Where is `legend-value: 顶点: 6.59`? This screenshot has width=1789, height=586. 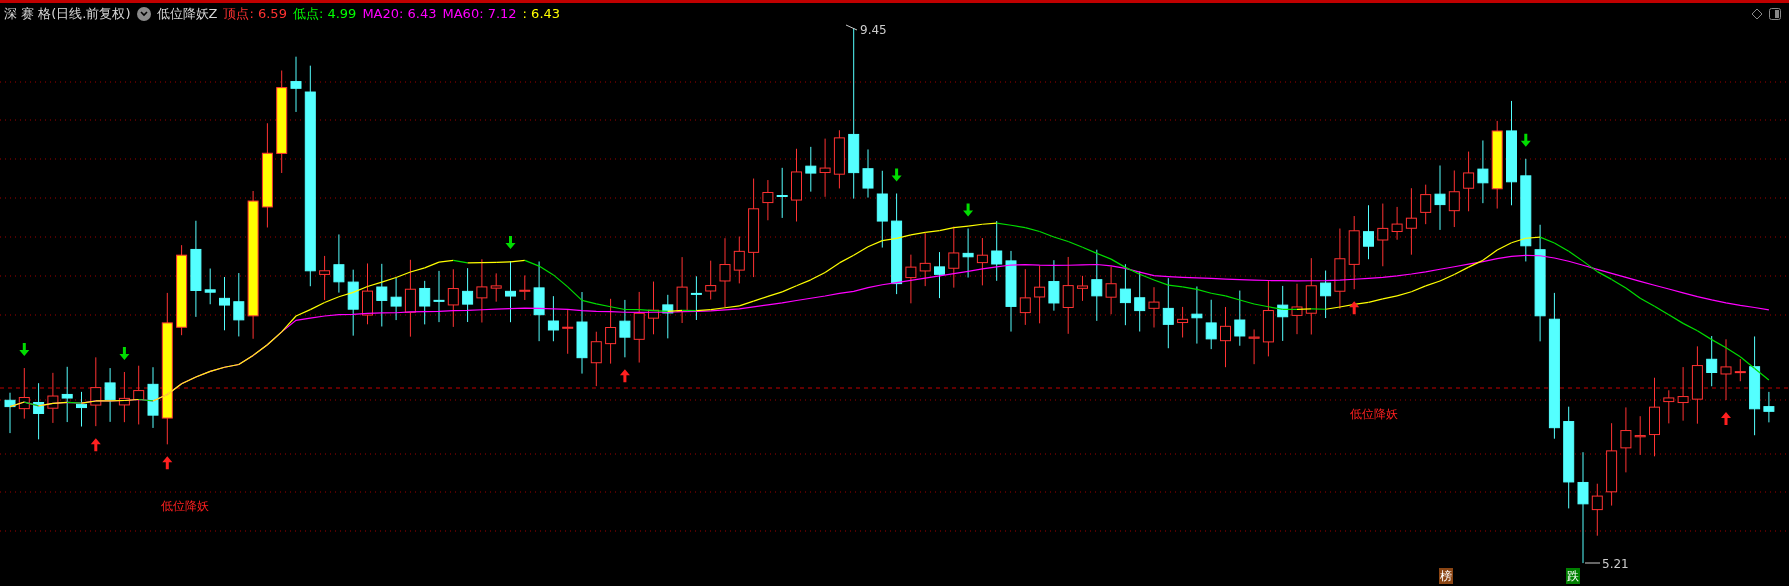
legend-value: 顶点: 6.59 is located at coordinates (255, 13).